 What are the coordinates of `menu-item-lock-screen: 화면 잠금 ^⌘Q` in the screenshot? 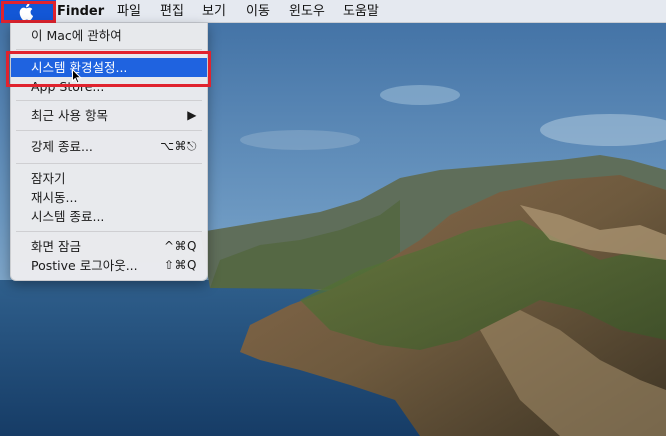 It's located at (109, 246).